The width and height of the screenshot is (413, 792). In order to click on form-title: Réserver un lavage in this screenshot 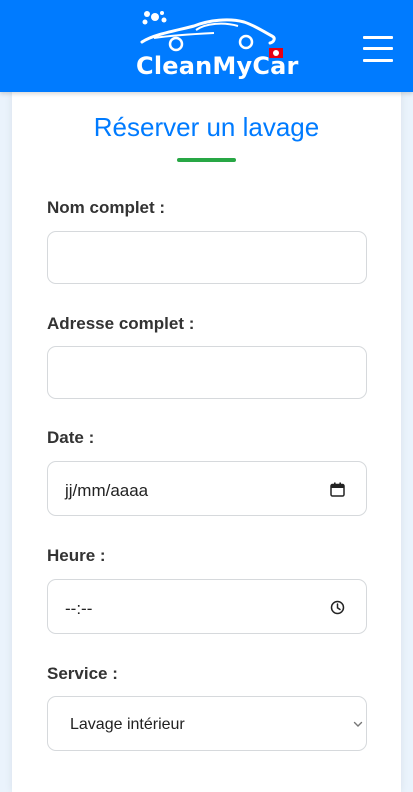, I will do `click(206, 127)`.